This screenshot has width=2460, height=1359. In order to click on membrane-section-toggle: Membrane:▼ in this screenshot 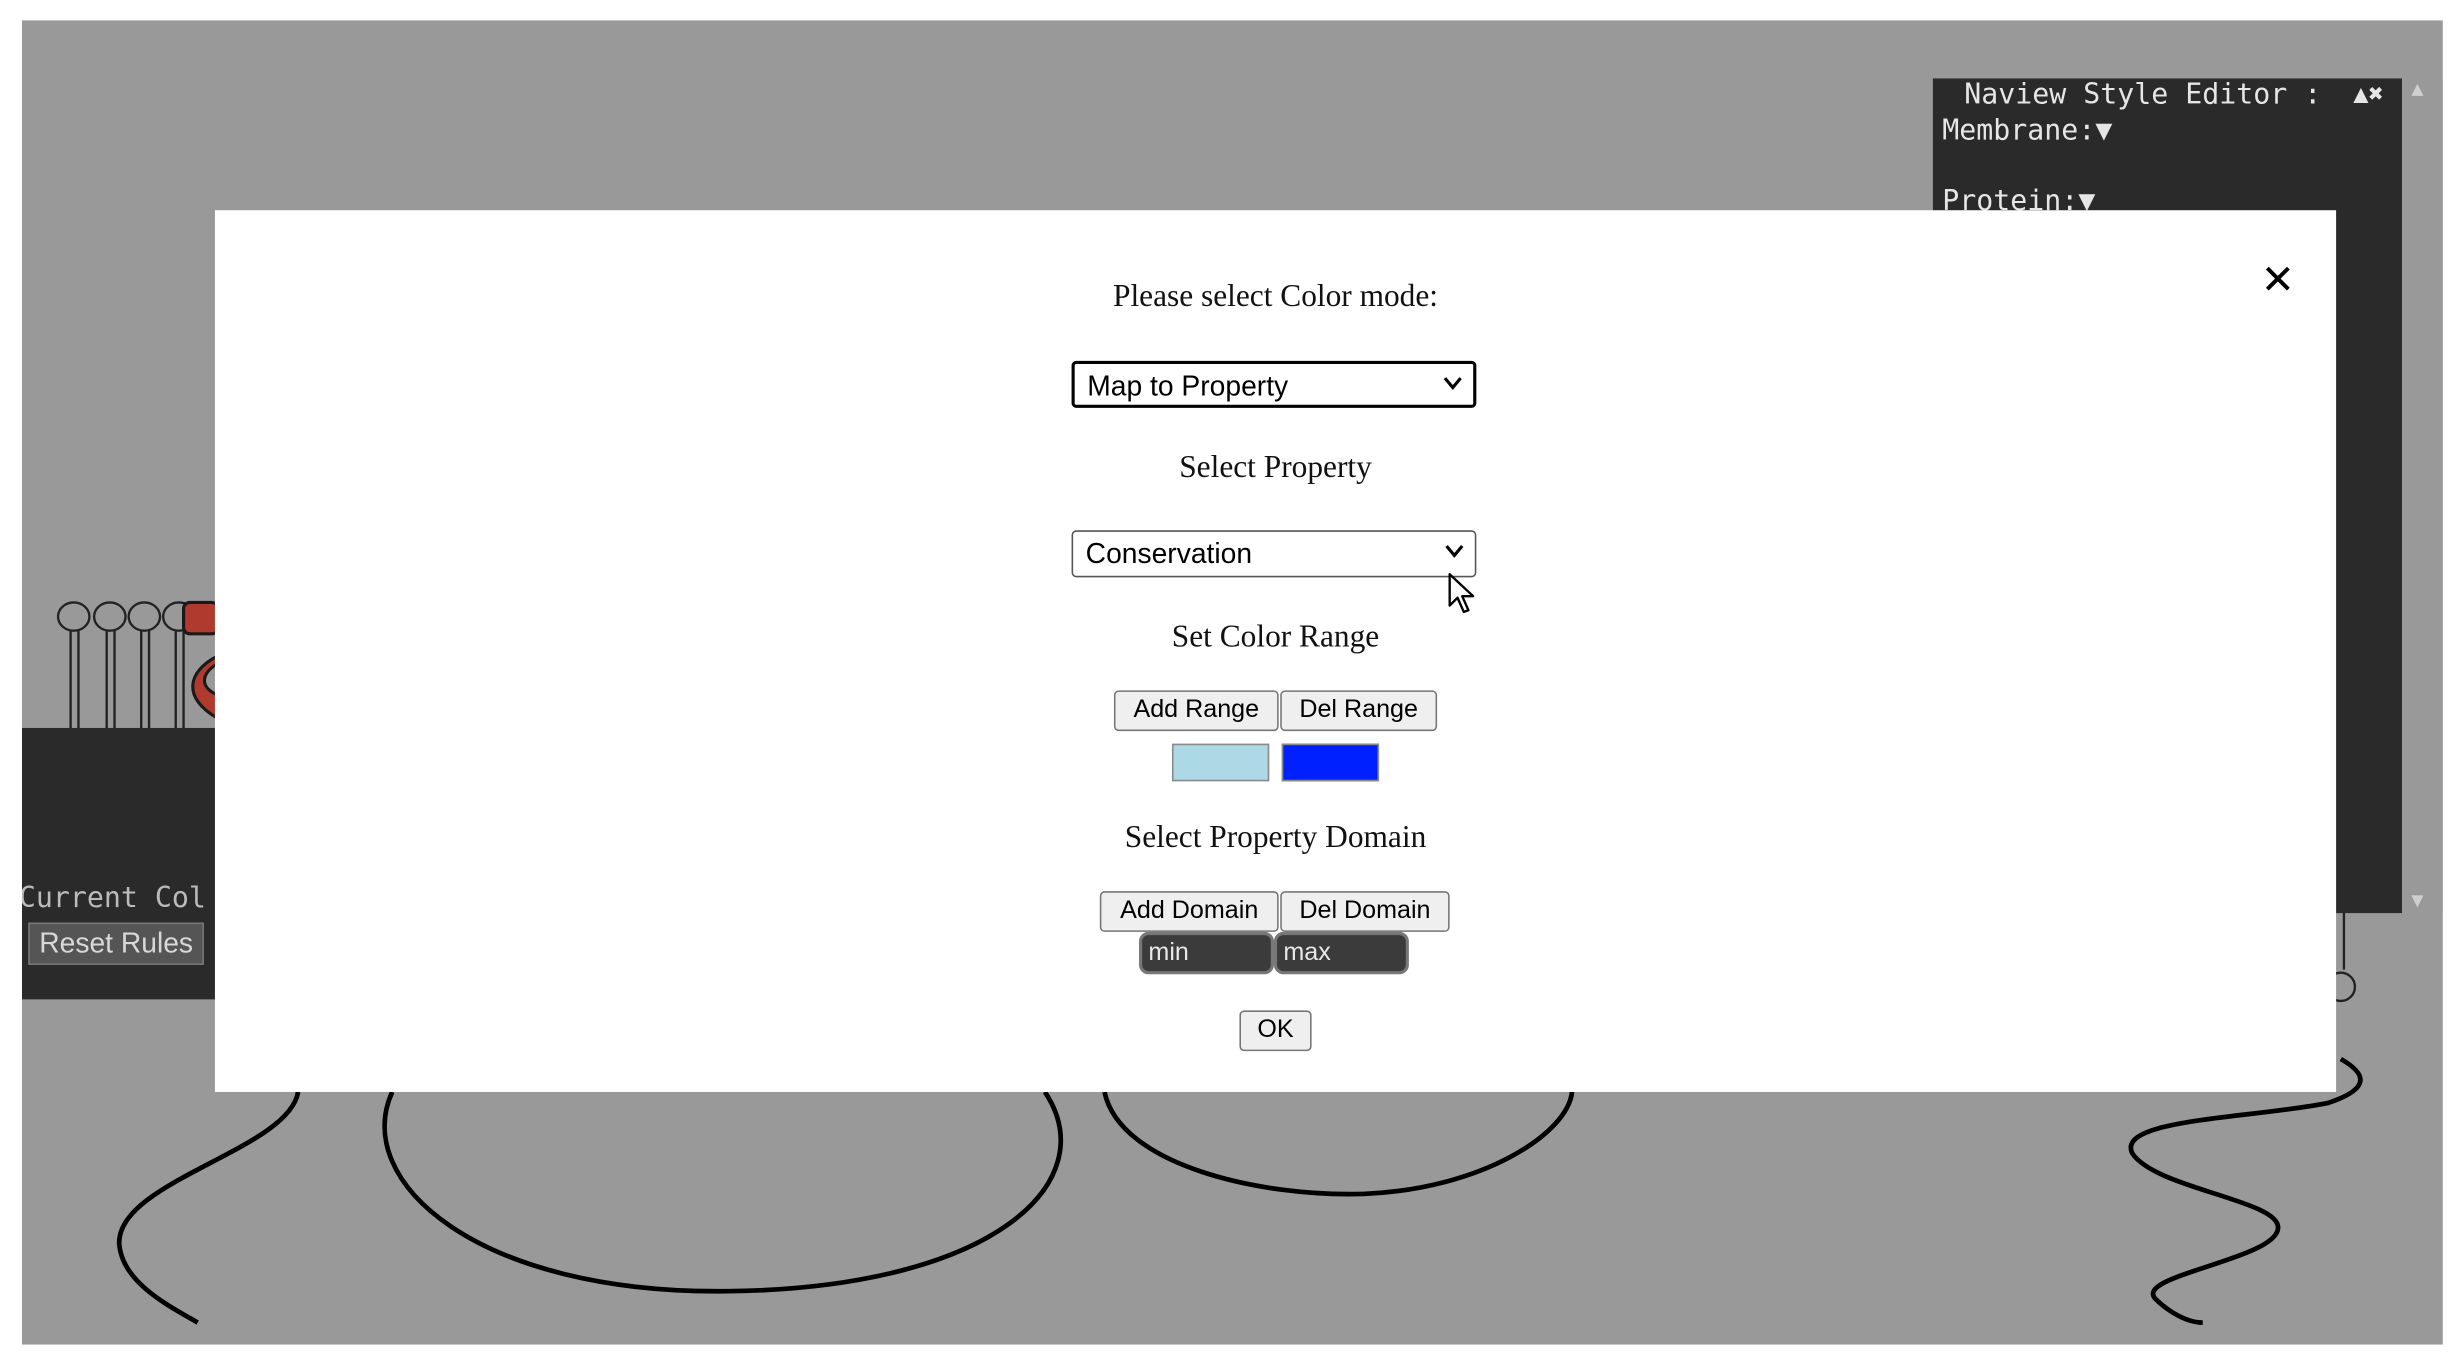, I will do `click(2027, 131)`.